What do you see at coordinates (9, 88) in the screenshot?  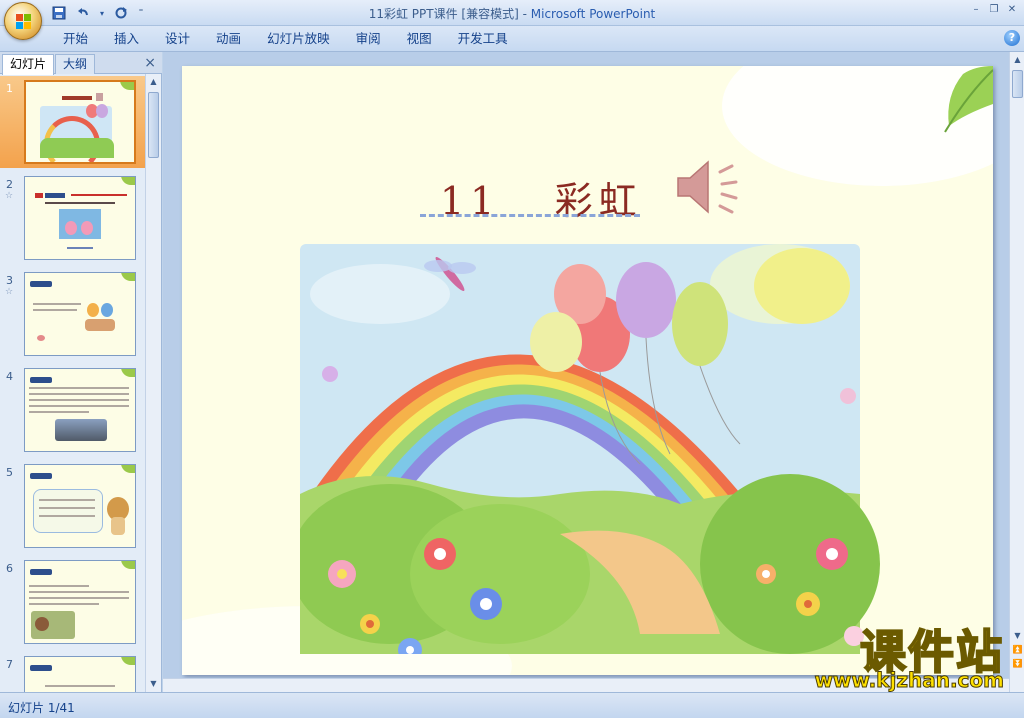 I see `thumbnail-number: 1` at bounding box center [9, 88].